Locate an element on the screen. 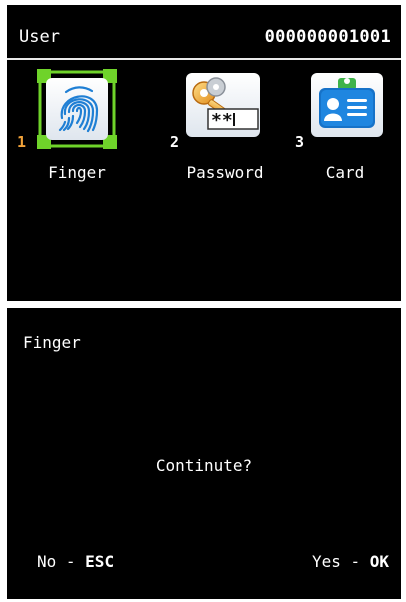  option-number: 1 is located at coordinates (22, 142).